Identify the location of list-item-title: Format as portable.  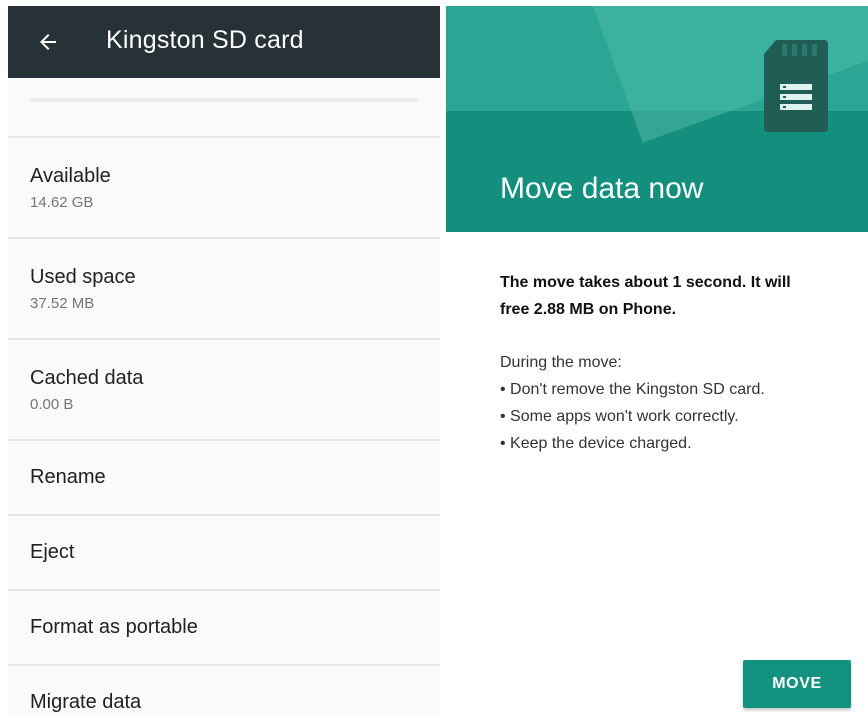
(114, 627).